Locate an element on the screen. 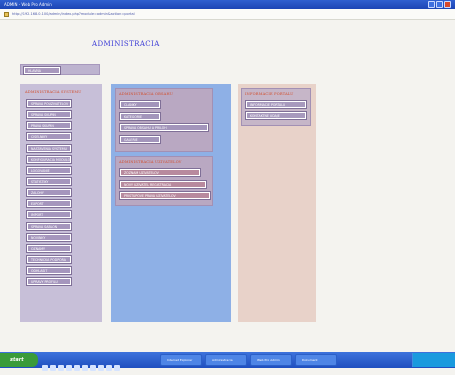  window-title: ADMIN - Web Pro Admin is located at coordinates (28, 4).